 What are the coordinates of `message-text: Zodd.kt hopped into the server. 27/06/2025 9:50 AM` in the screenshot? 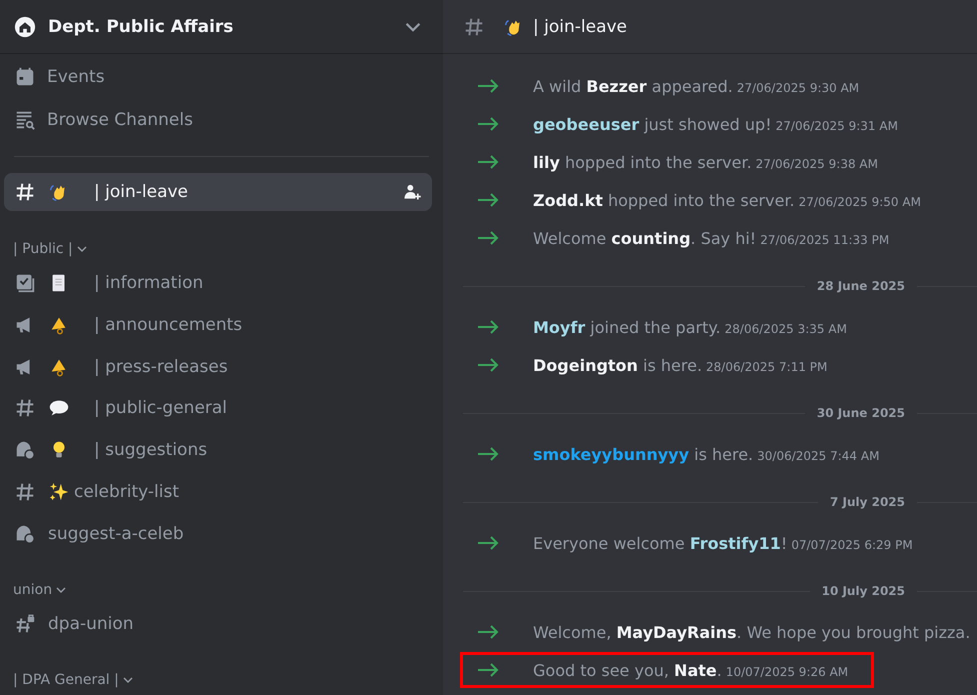 It's located at (727, 200).